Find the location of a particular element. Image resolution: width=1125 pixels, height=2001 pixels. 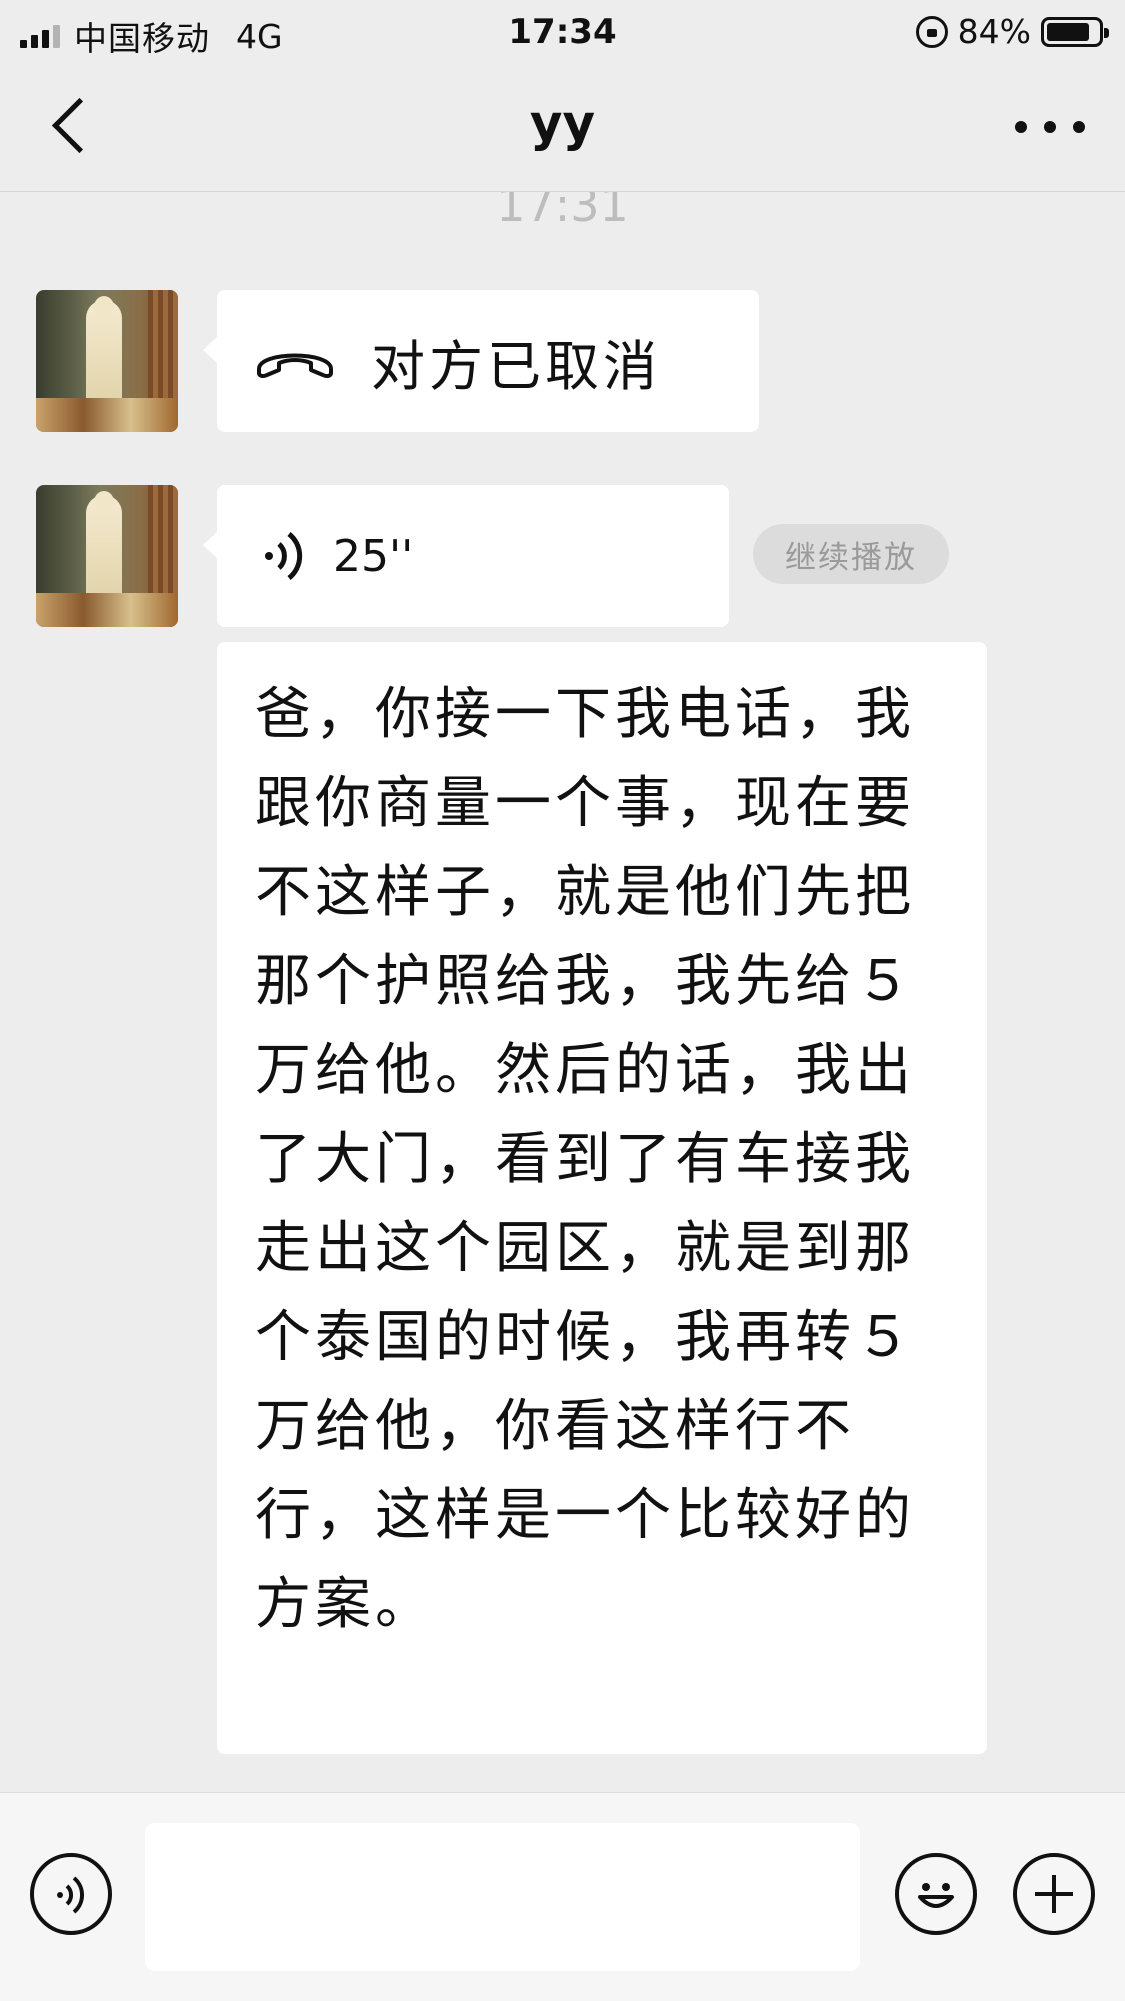

chat-title: yy is located at coordinates (562, 123).